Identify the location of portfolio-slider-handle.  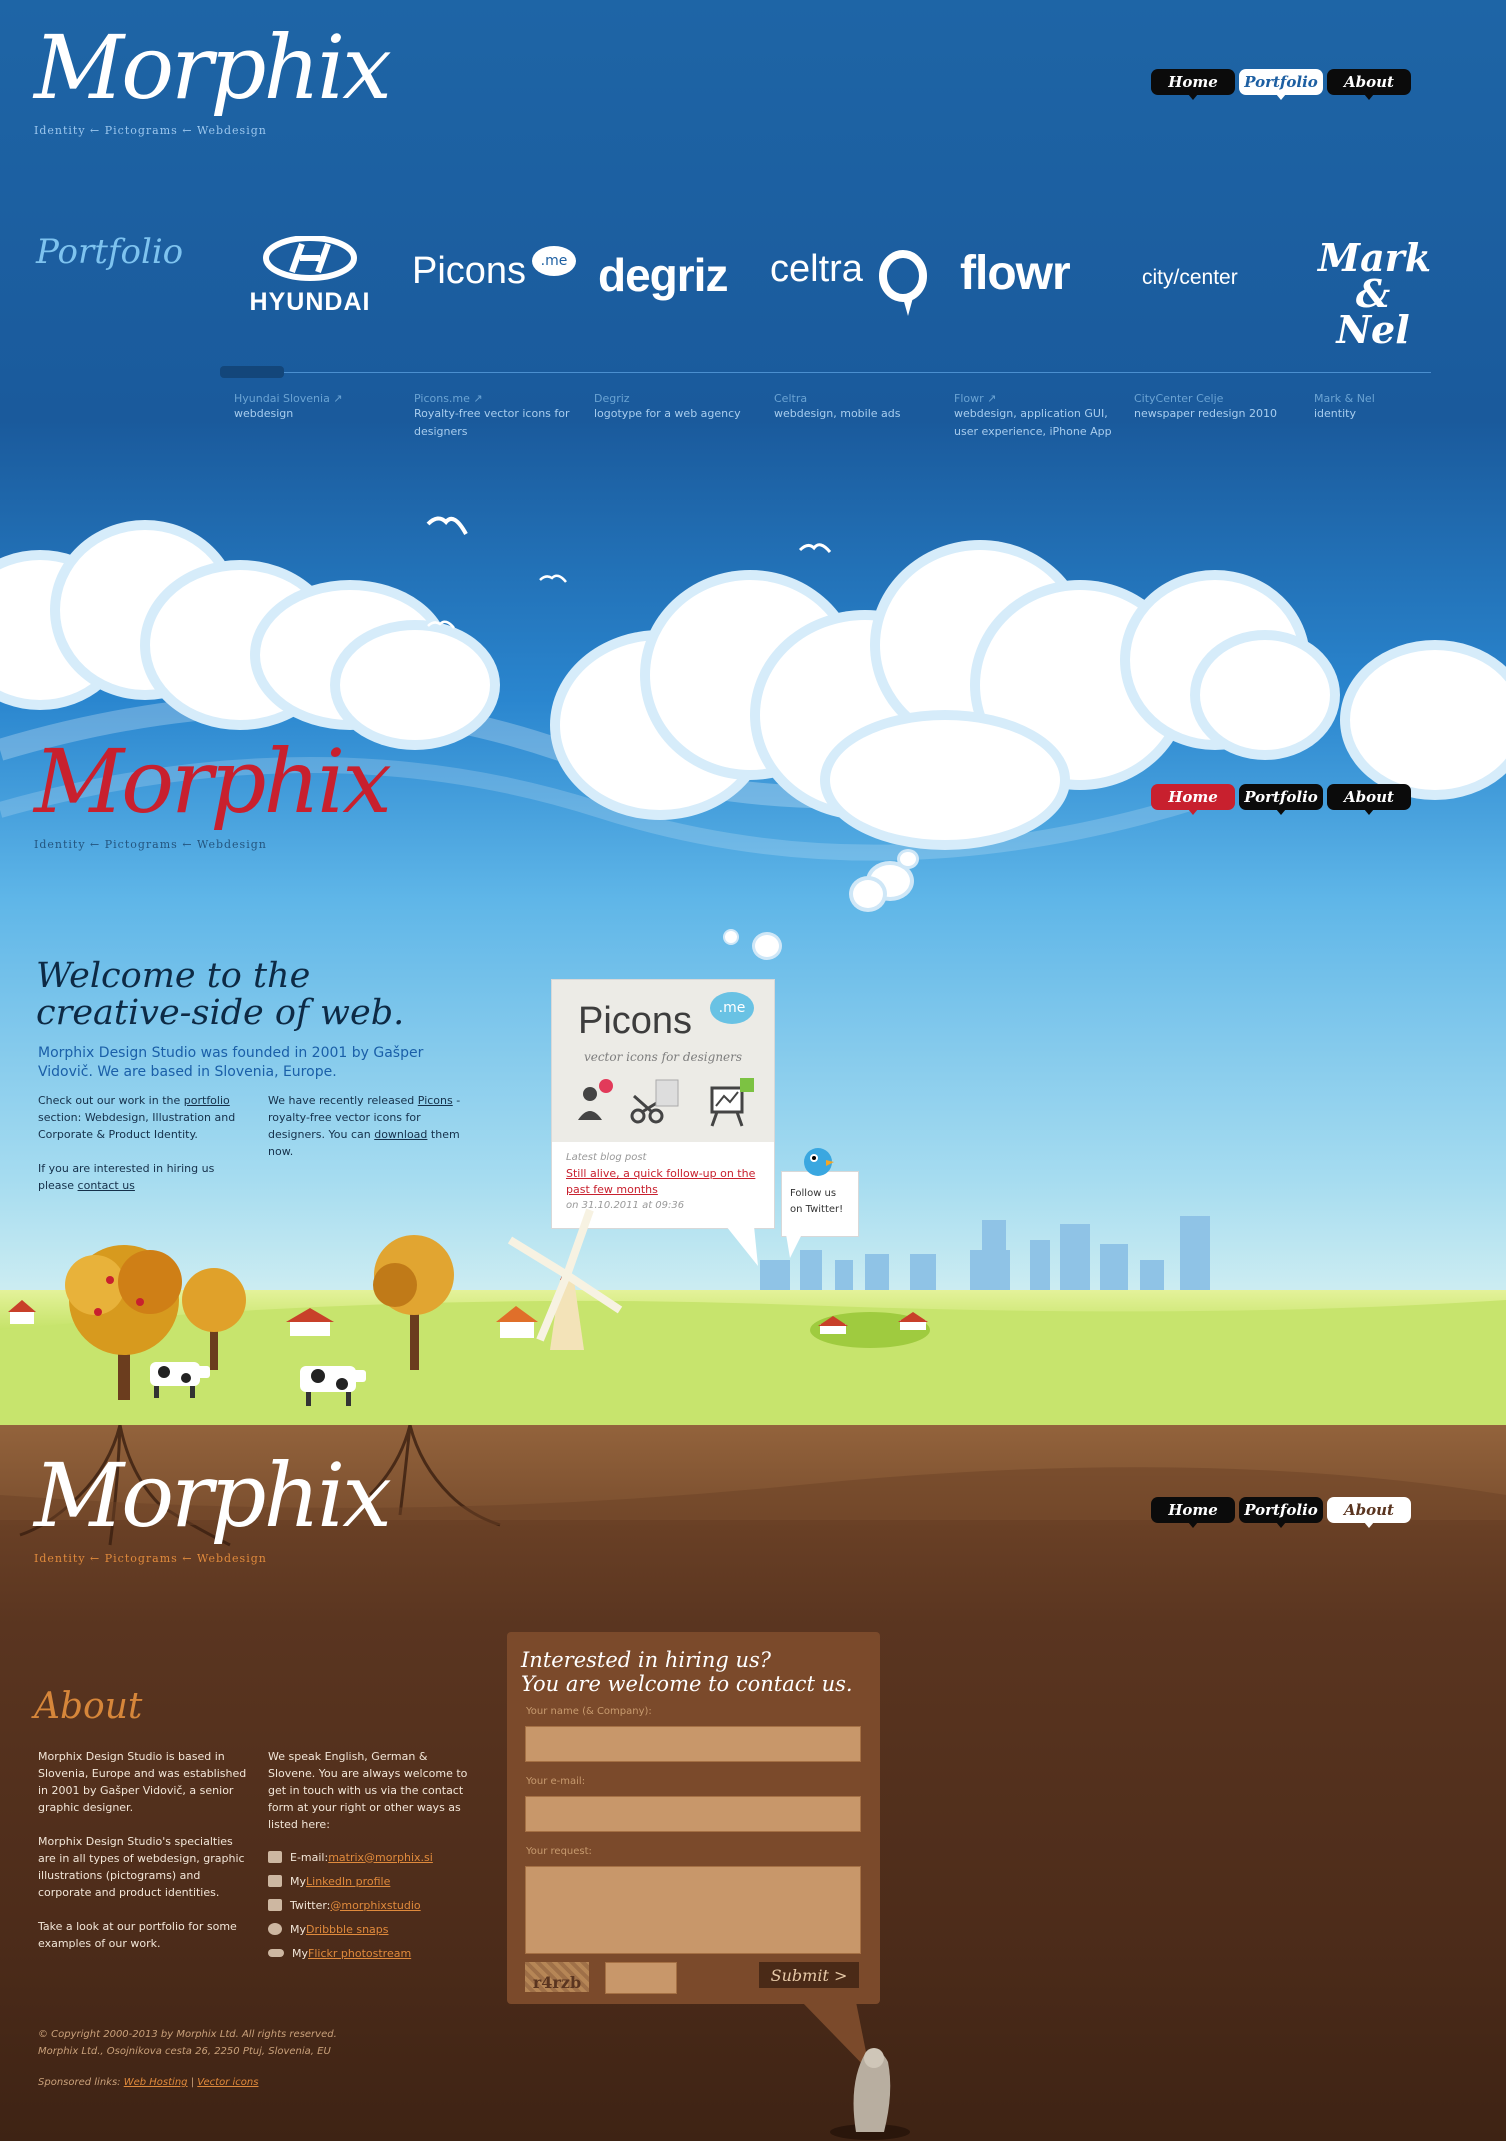
(252, 372).